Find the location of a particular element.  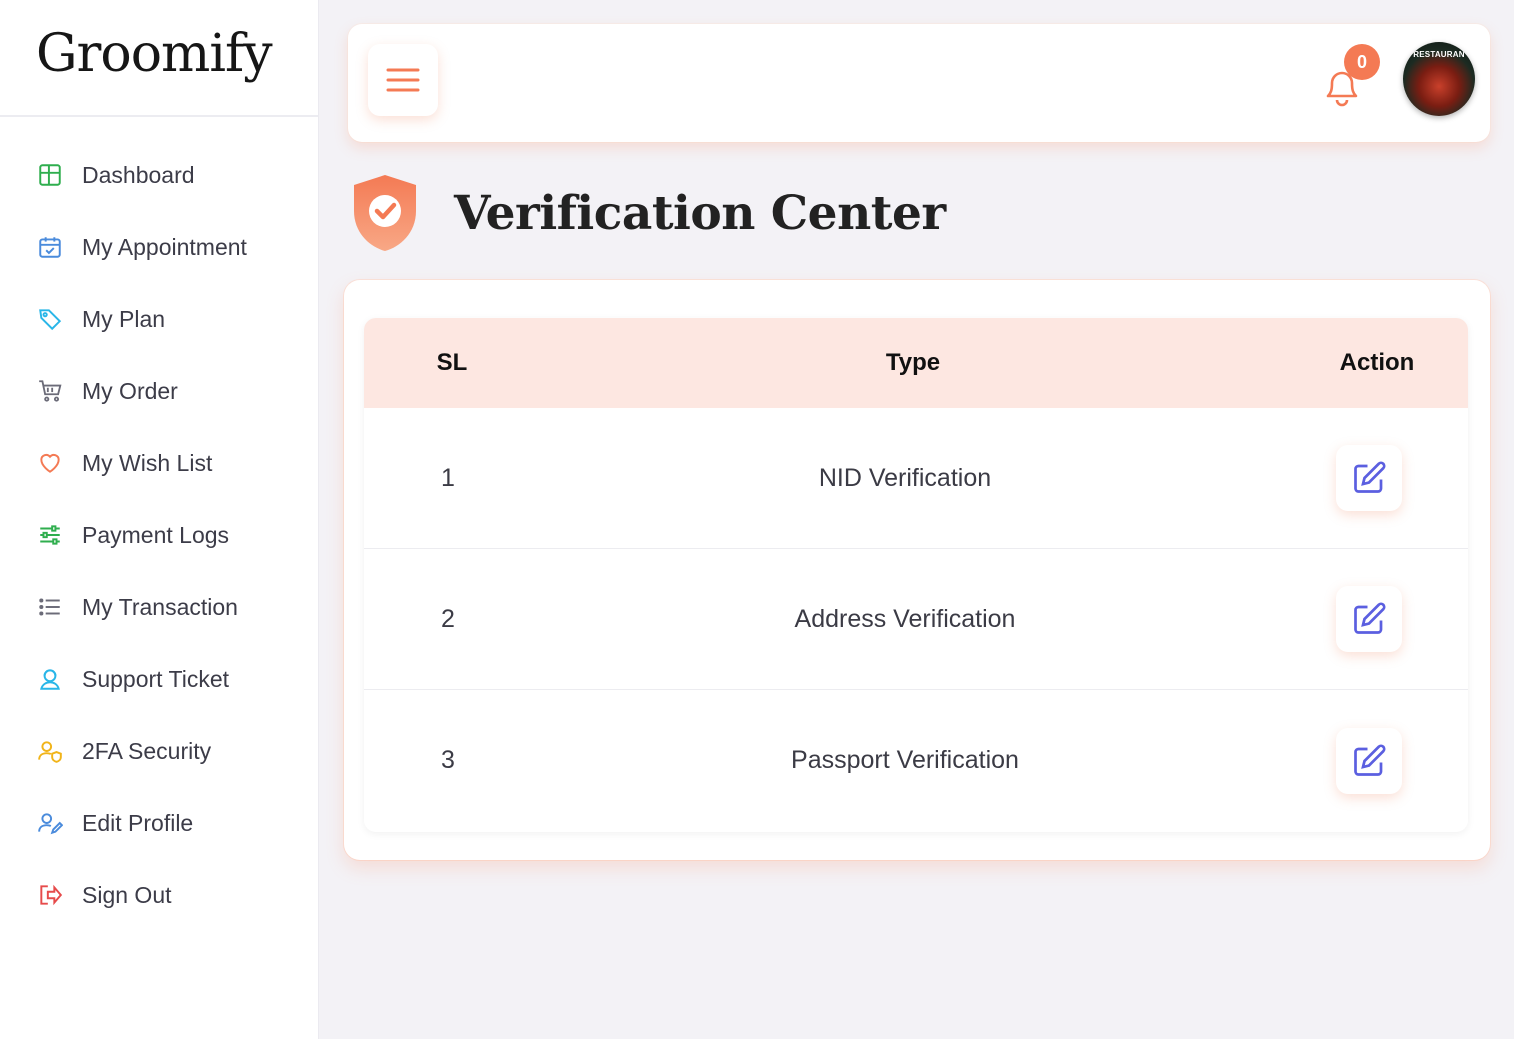

shield-check-icon is located at coordinates (385, 213).